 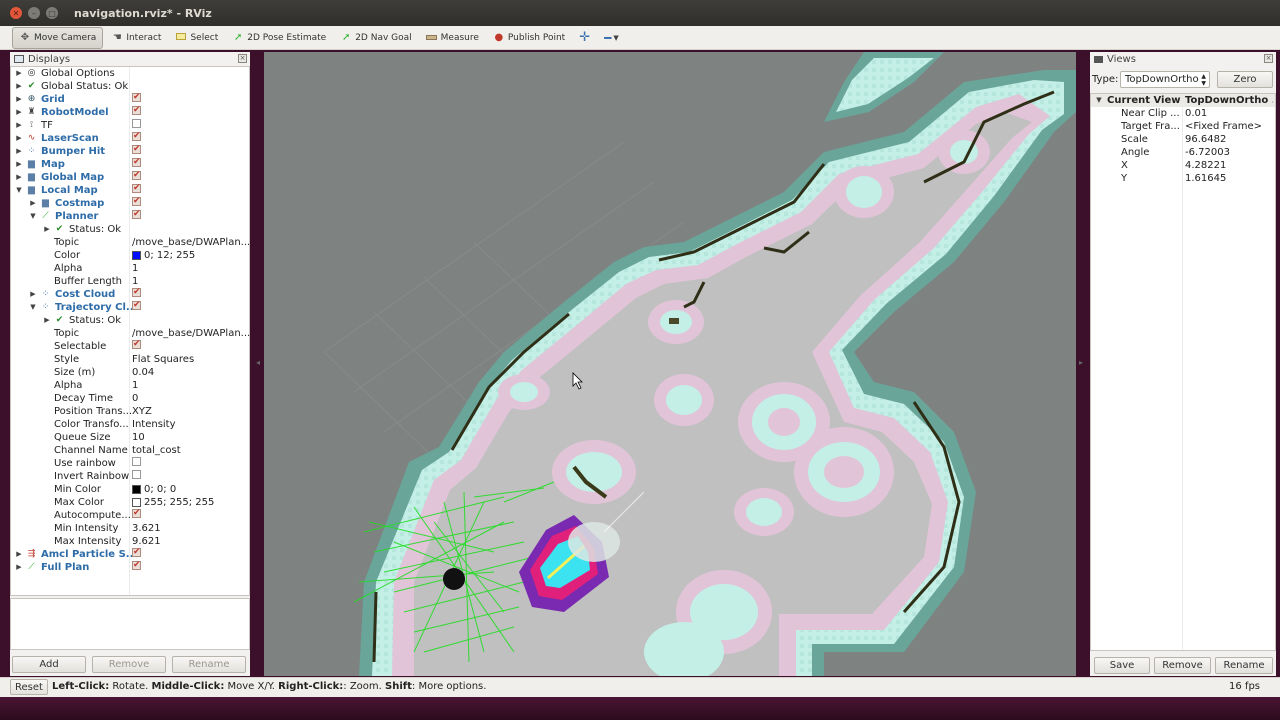 I want to click on property-row: Selectable, so click(x=130, y=346).